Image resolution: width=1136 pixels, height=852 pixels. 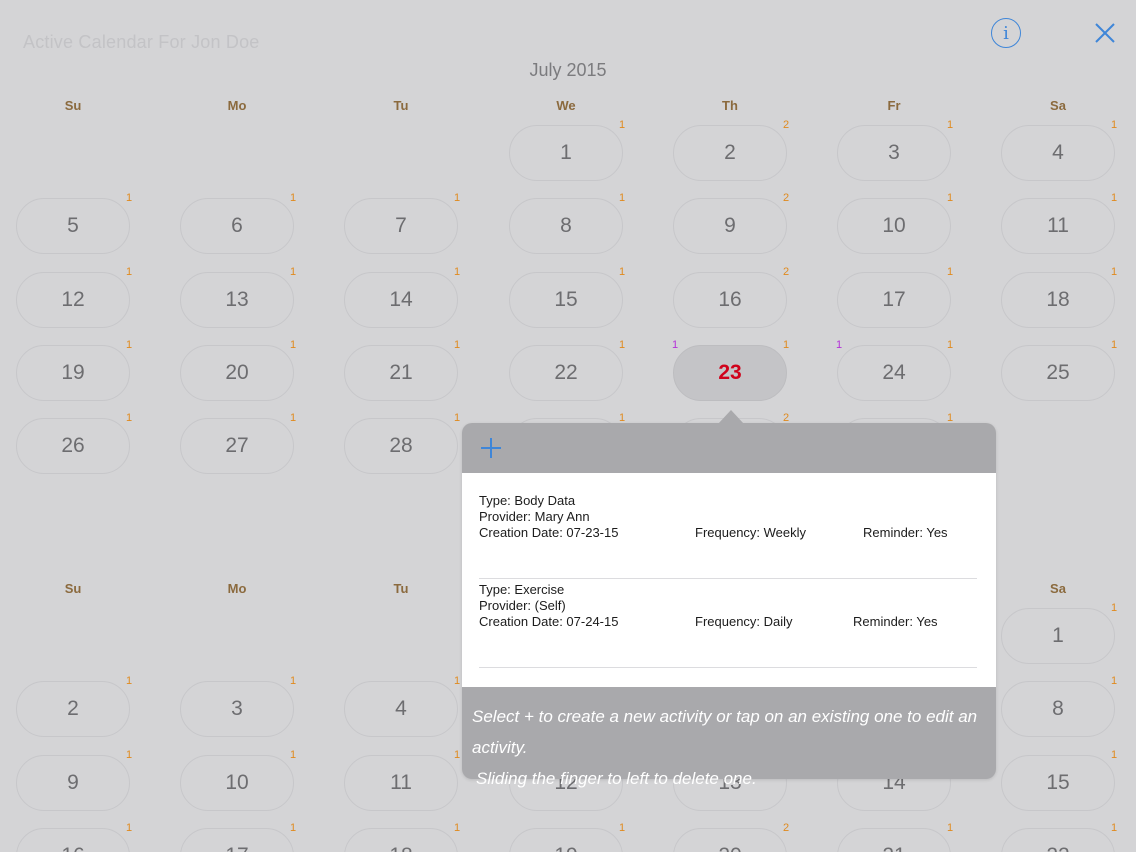 I want to click on day-cell-26: 26, so click(x=73, y=446).